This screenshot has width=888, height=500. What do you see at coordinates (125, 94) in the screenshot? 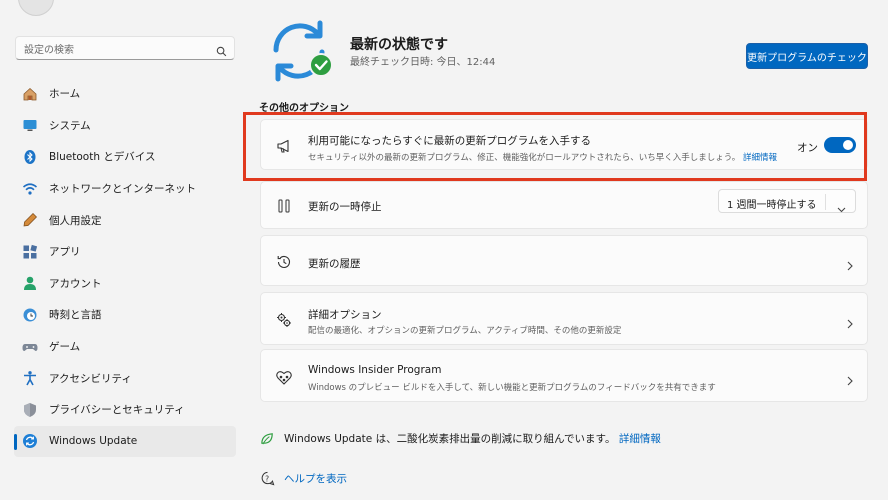
I see `sidebar-item-home: ホーム` at bounding box center [125, 94].